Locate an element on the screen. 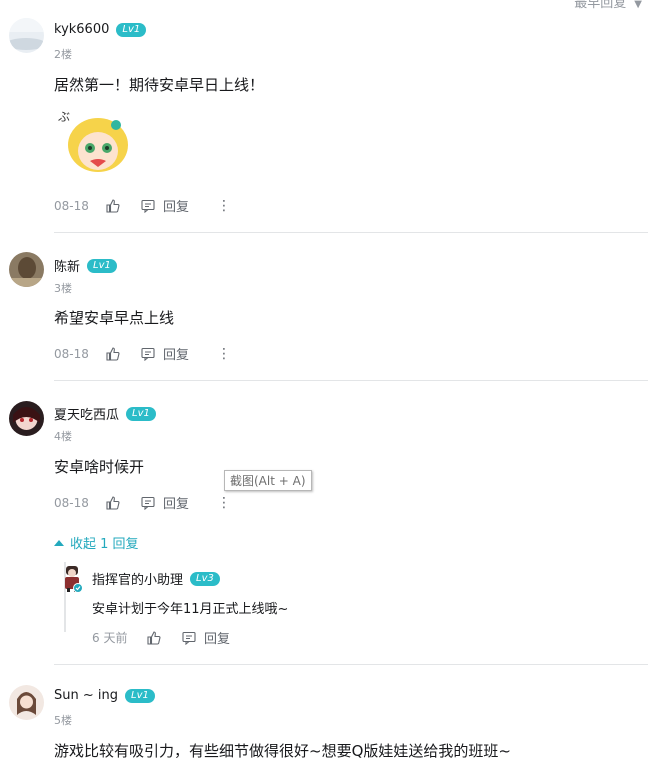 The image size is (648, 764). sort-order-dropdown: 最早回复 ▼ is located at coordinates (608, 5).